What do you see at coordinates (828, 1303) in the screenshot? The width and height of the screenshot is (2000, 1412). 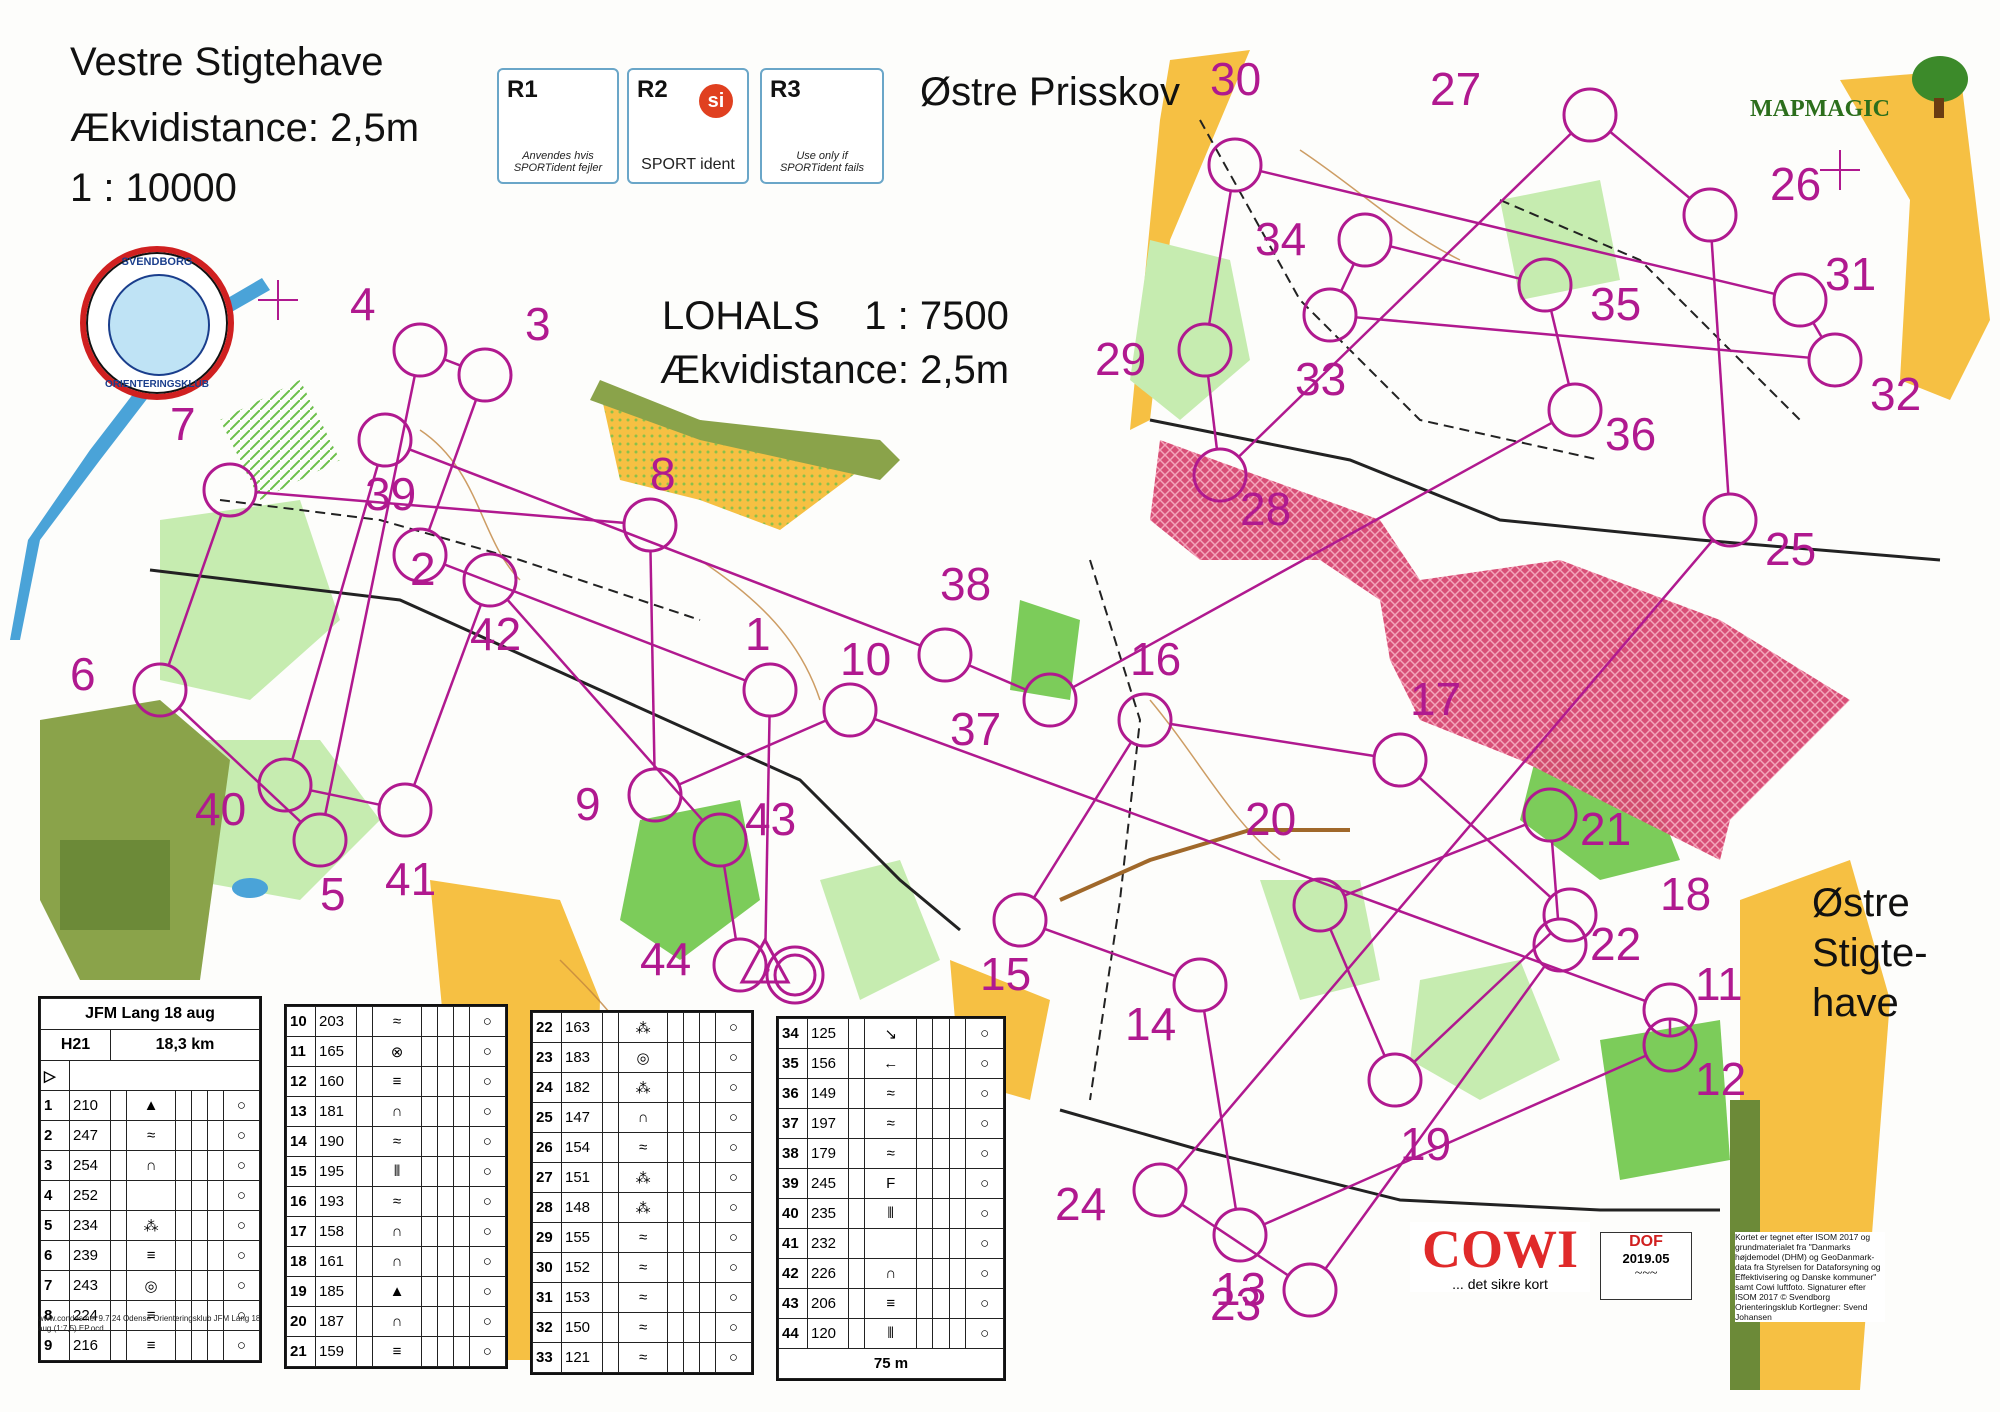 I see `description-code: 206` at bounding box center [828, 1303].